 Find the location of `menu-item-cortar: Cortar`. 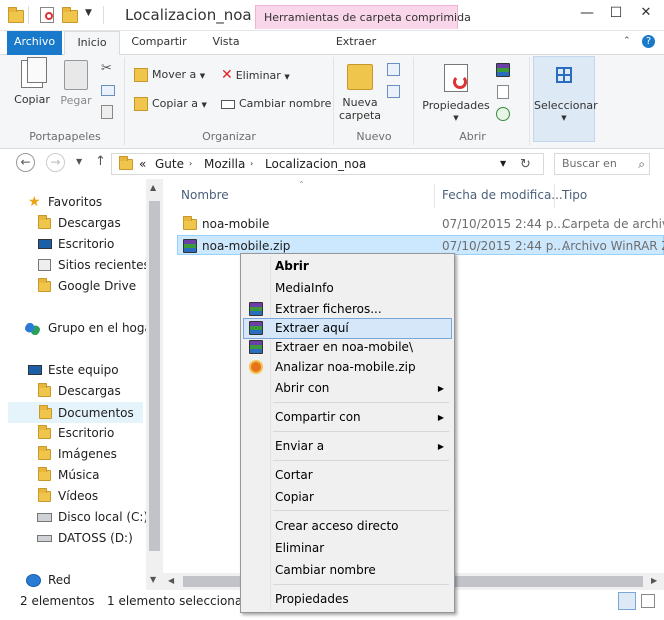

menu-item-cortar: Cortar is located at coordinates (347, 475).